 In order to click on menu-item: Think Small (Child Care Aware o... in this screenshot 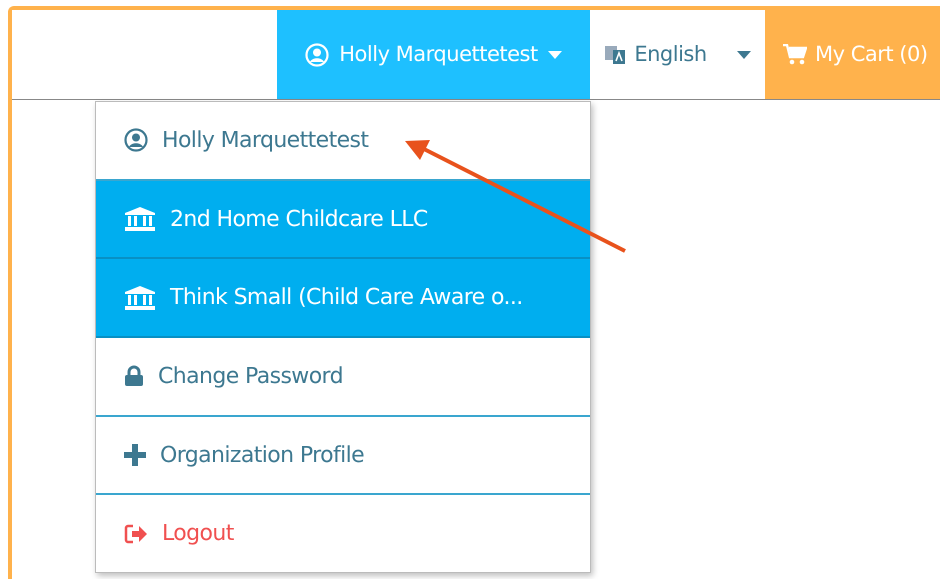, I will do `click(343, 298)`.